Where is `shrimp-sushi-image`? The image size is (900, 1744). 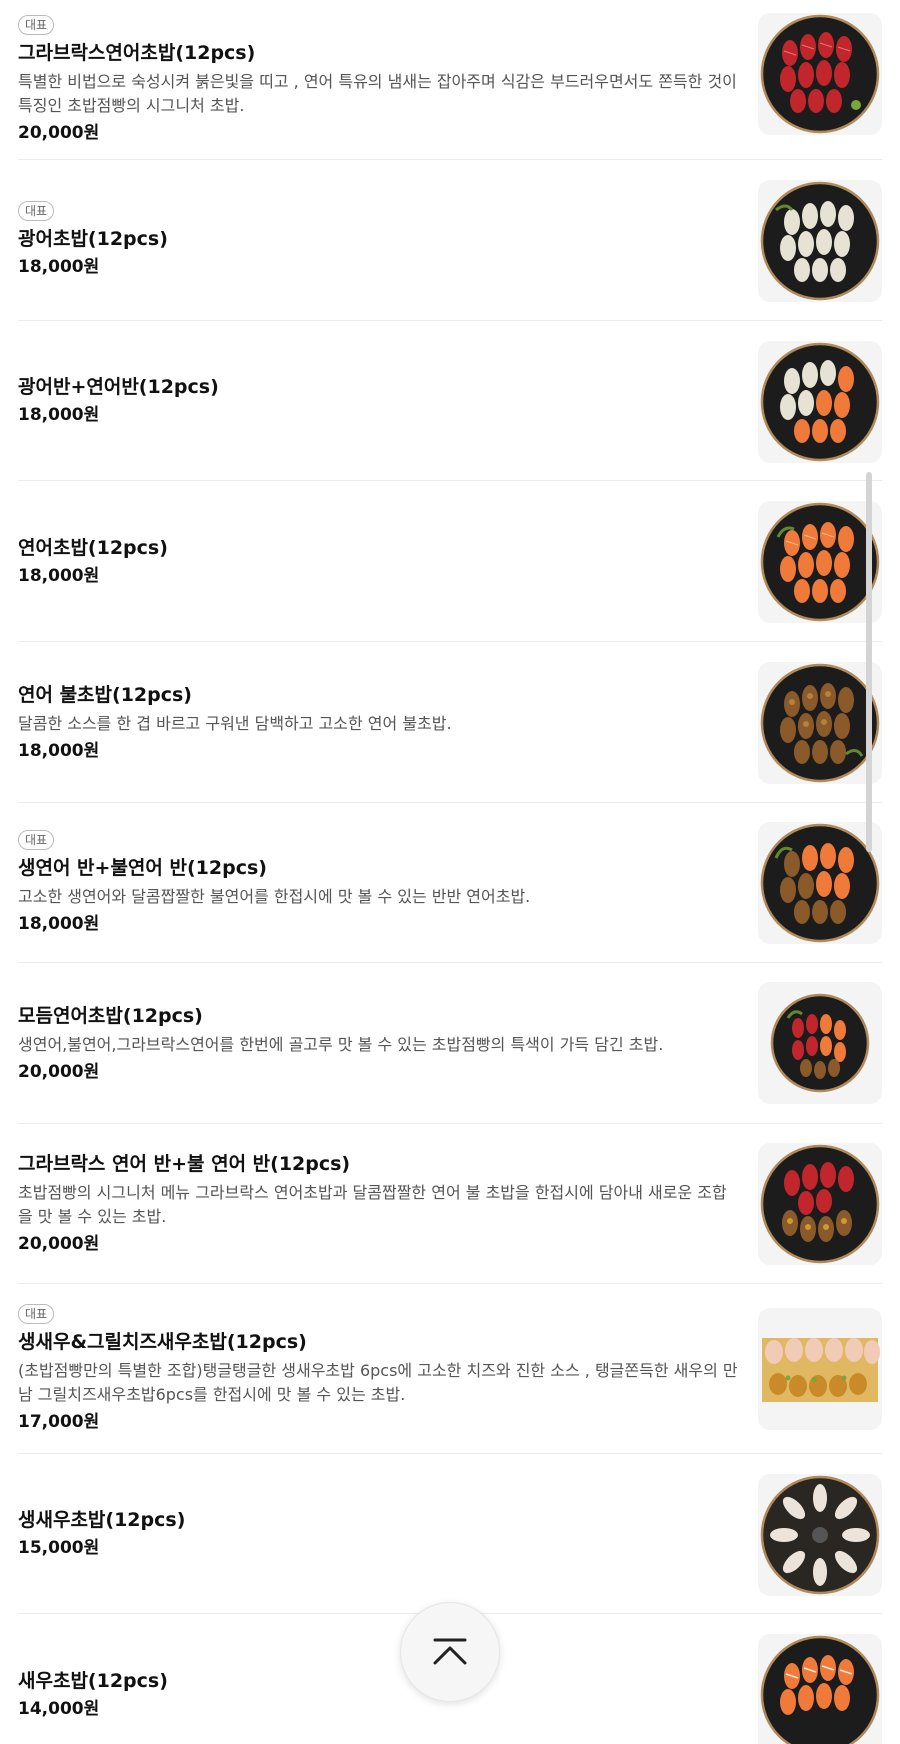 shrimp-sushi-image is located at coordinates (820, 1689).